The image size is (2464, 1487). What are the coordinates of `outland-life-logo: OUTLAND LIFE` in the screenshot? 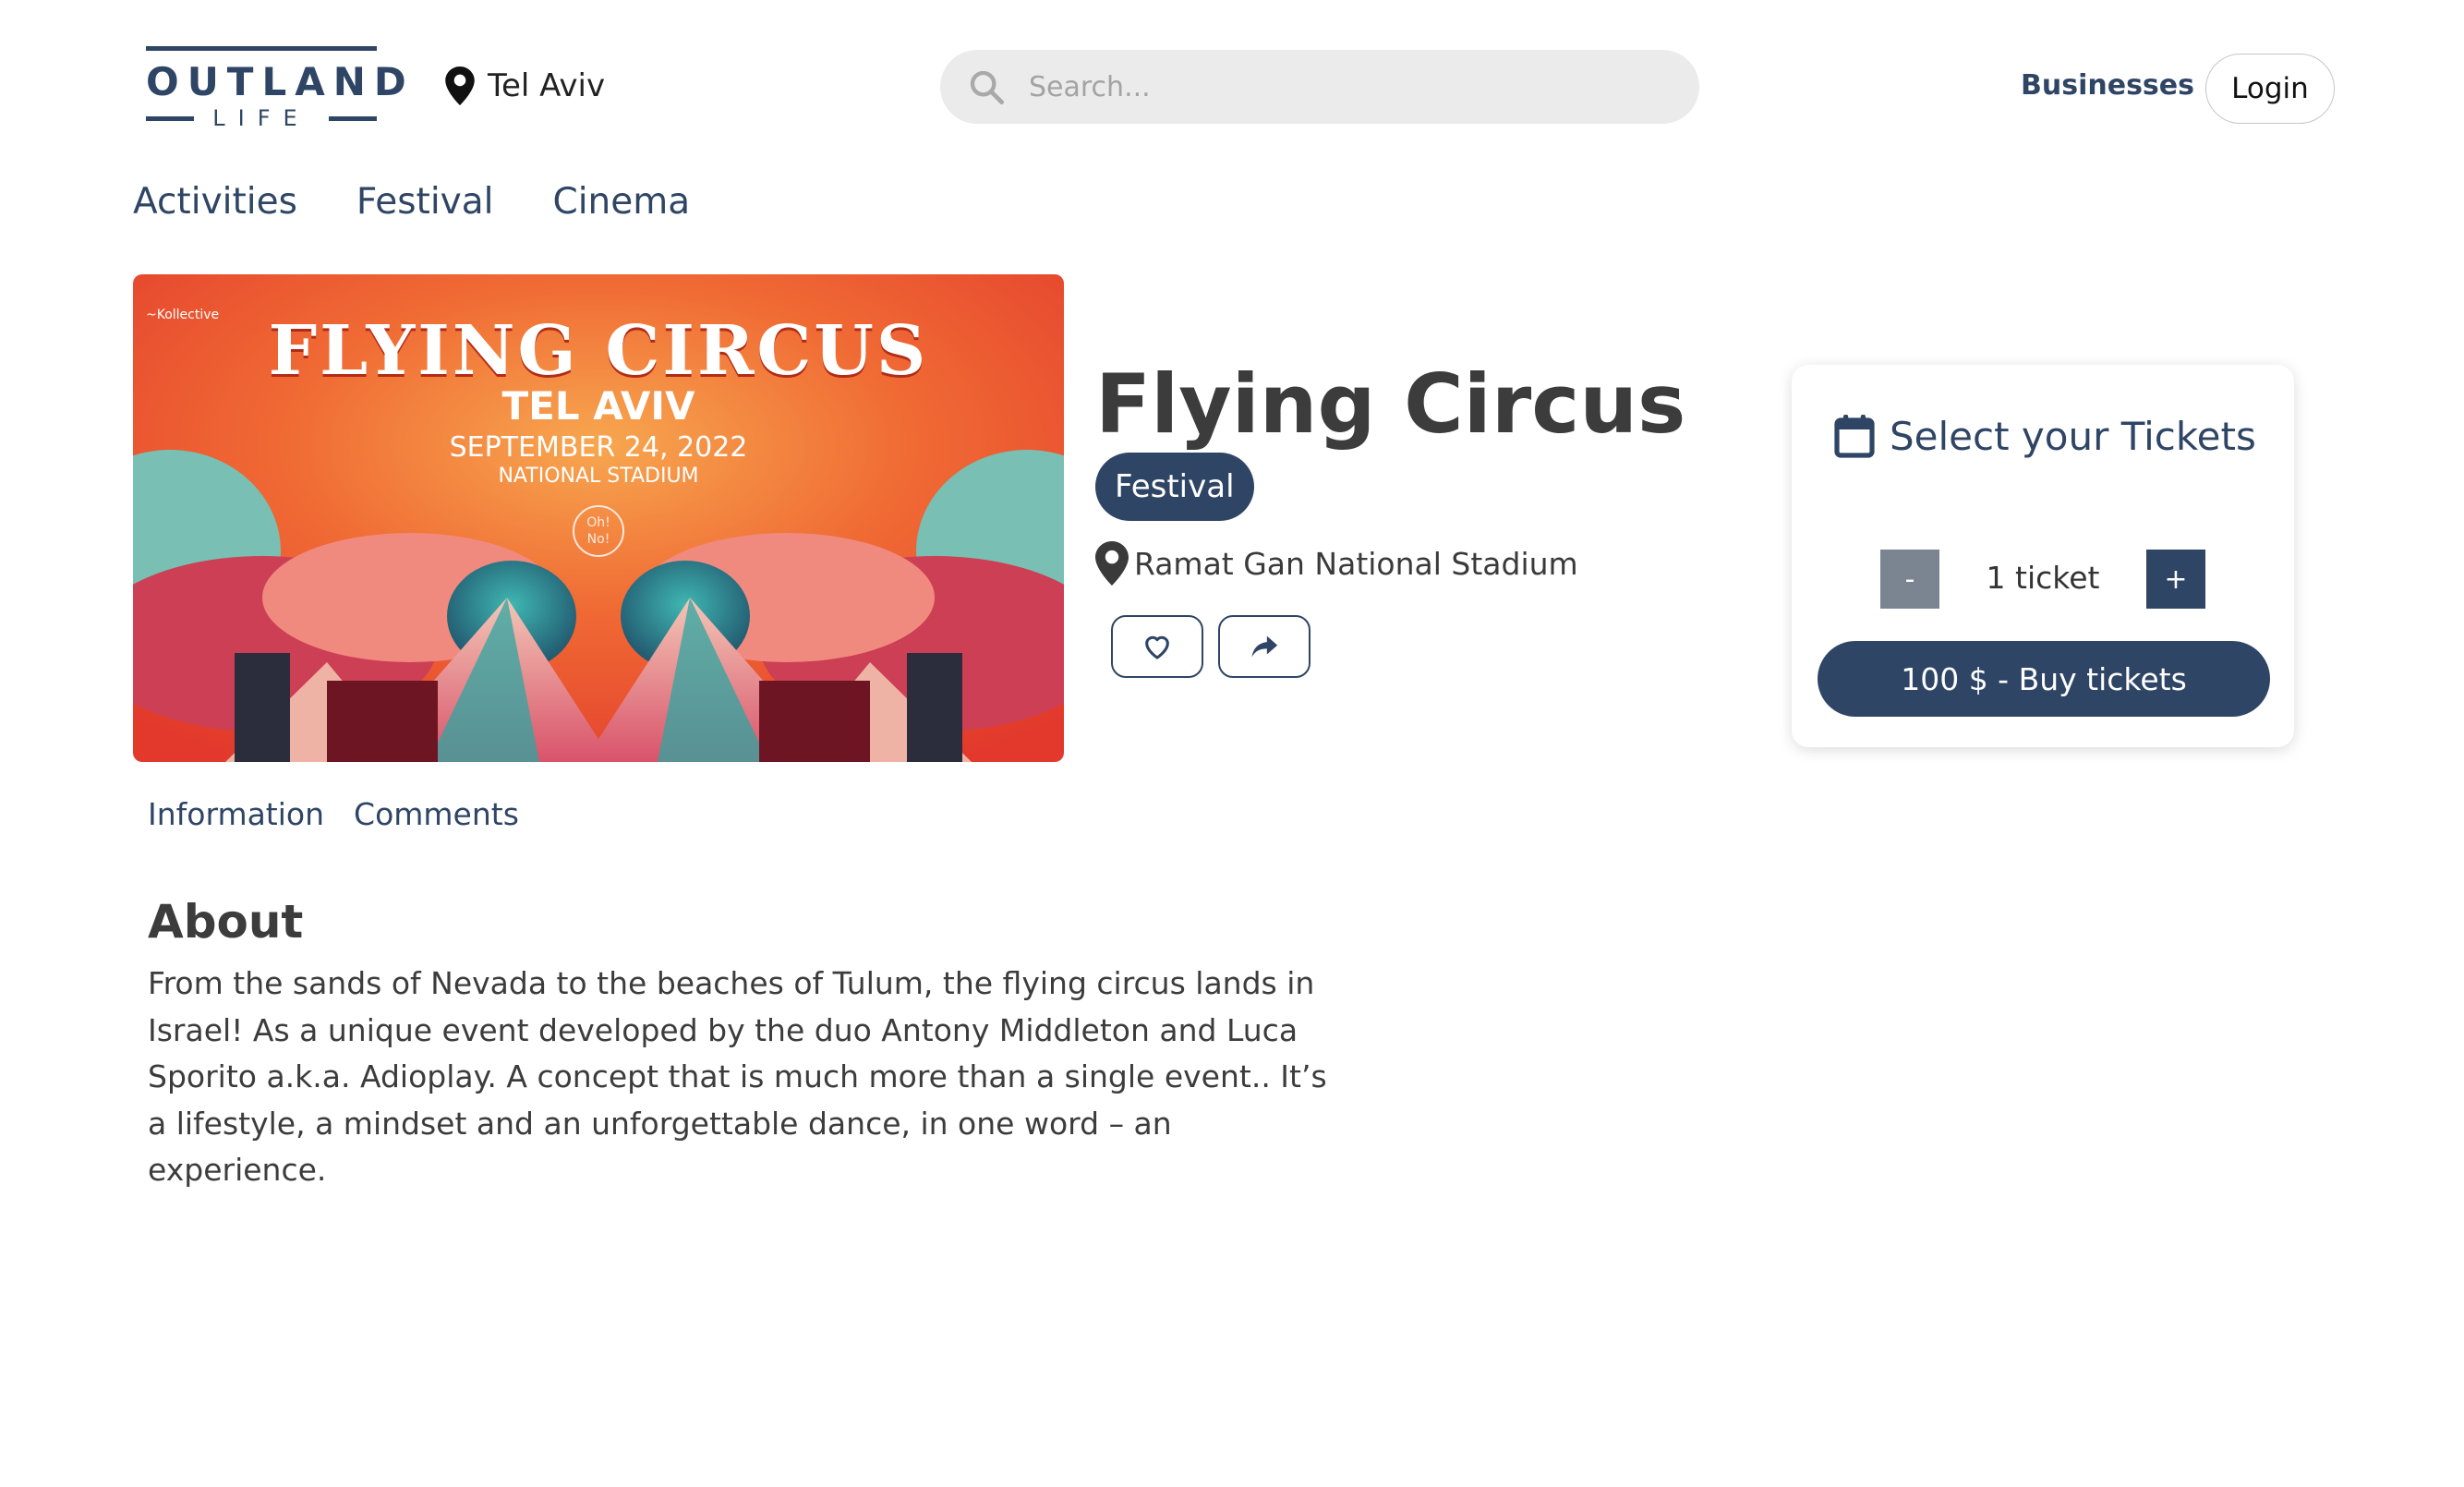 It's located at (280, 89).